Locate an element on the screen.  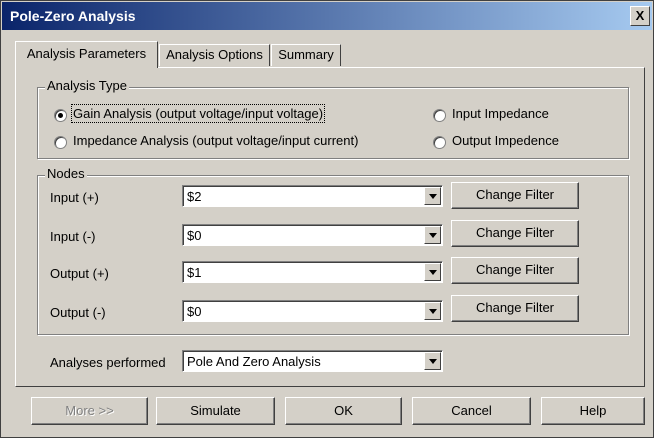
output-impedence-radio is located at coordinates (439, 142).